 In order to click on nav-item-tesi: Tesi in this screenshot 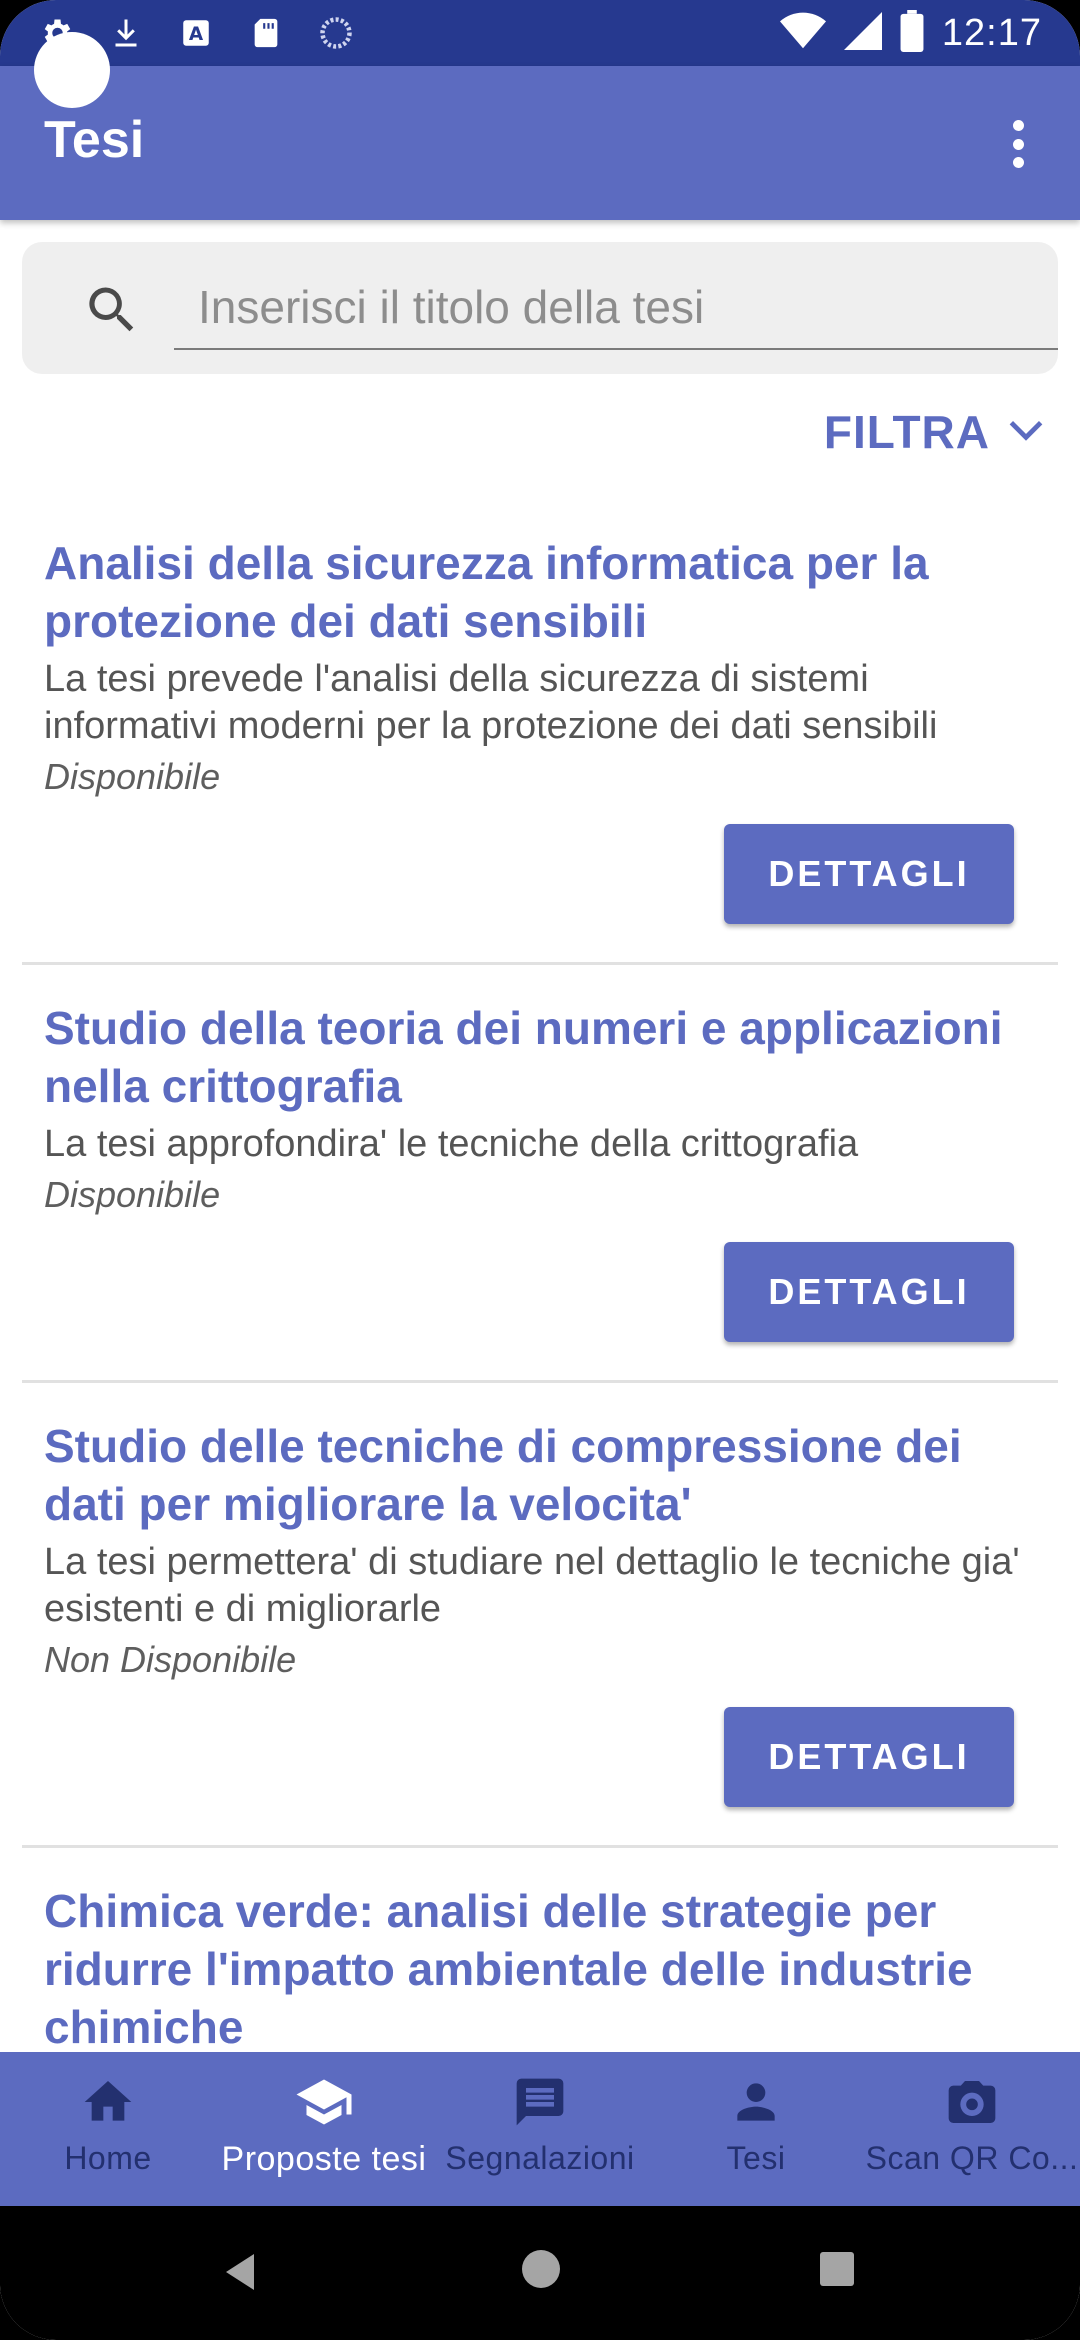, I will do `click(756, 2129)`.